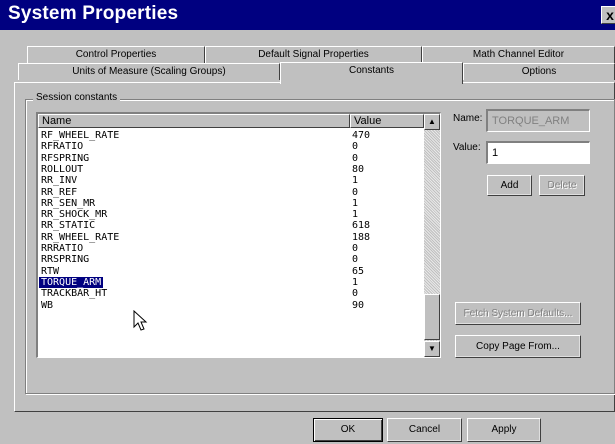  I want to click on tab-units-of-measure: Units of Measure (Scaling Groups), so click(149, 71).